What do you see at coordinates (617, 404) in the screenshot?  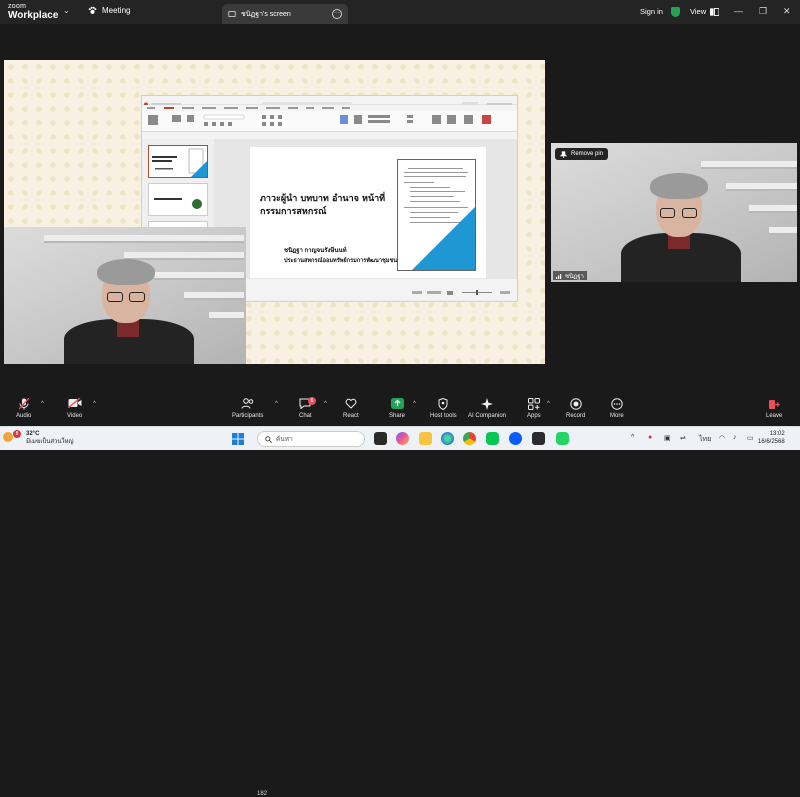 I see `more-icon` at bounding box center [617, 404].